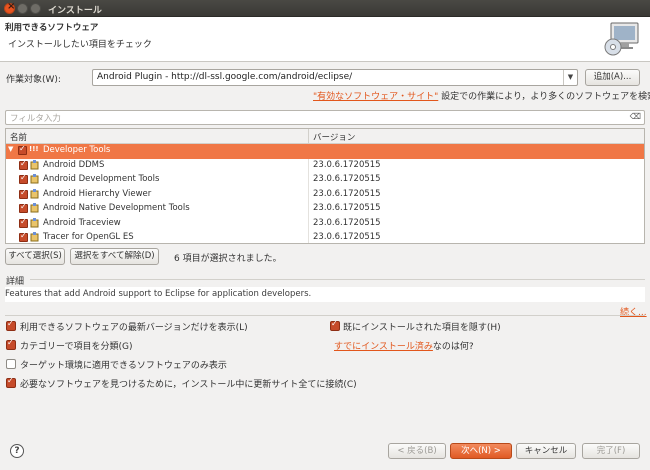  What do you see at coordinates (453, 347) in the screenshot?
I see `already-installed-suffix: なのは何?` at bounding box center [453, 347].